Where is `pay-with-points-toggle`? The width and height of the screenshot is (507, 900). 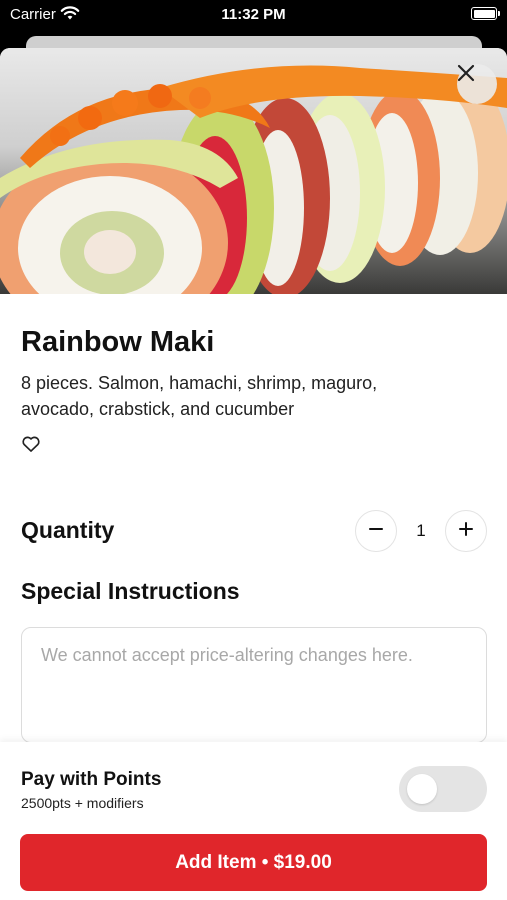 pay-with-points-toggle is located at coordinates (443, 789).